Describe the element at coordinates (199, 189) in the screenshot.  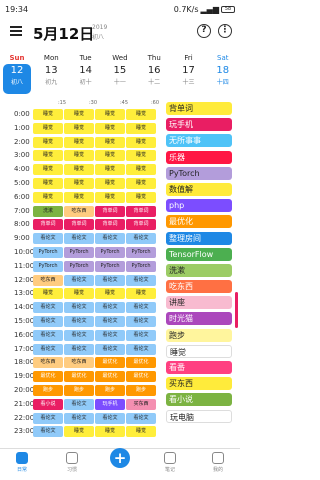
I see `legend-tag: 数值解` at that location.